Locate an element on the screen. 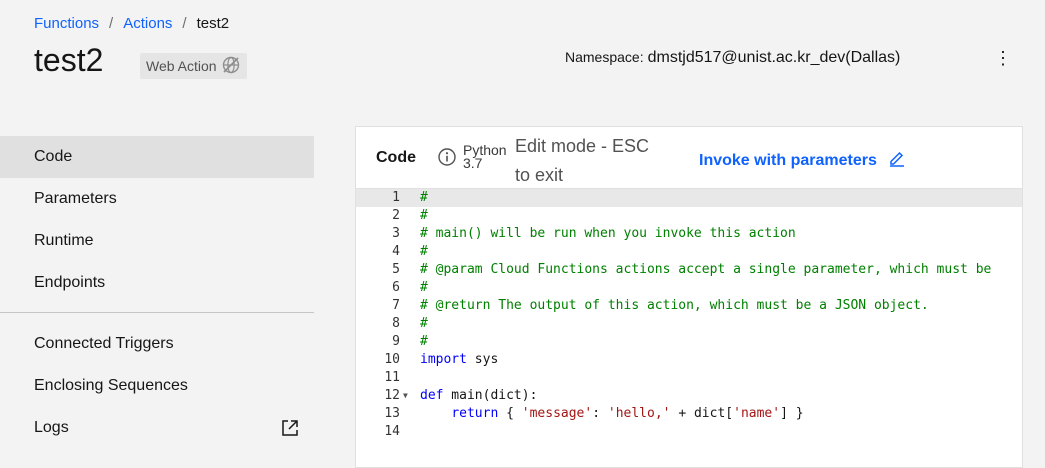  line-number: 8 is located at coordinates (396, 323).